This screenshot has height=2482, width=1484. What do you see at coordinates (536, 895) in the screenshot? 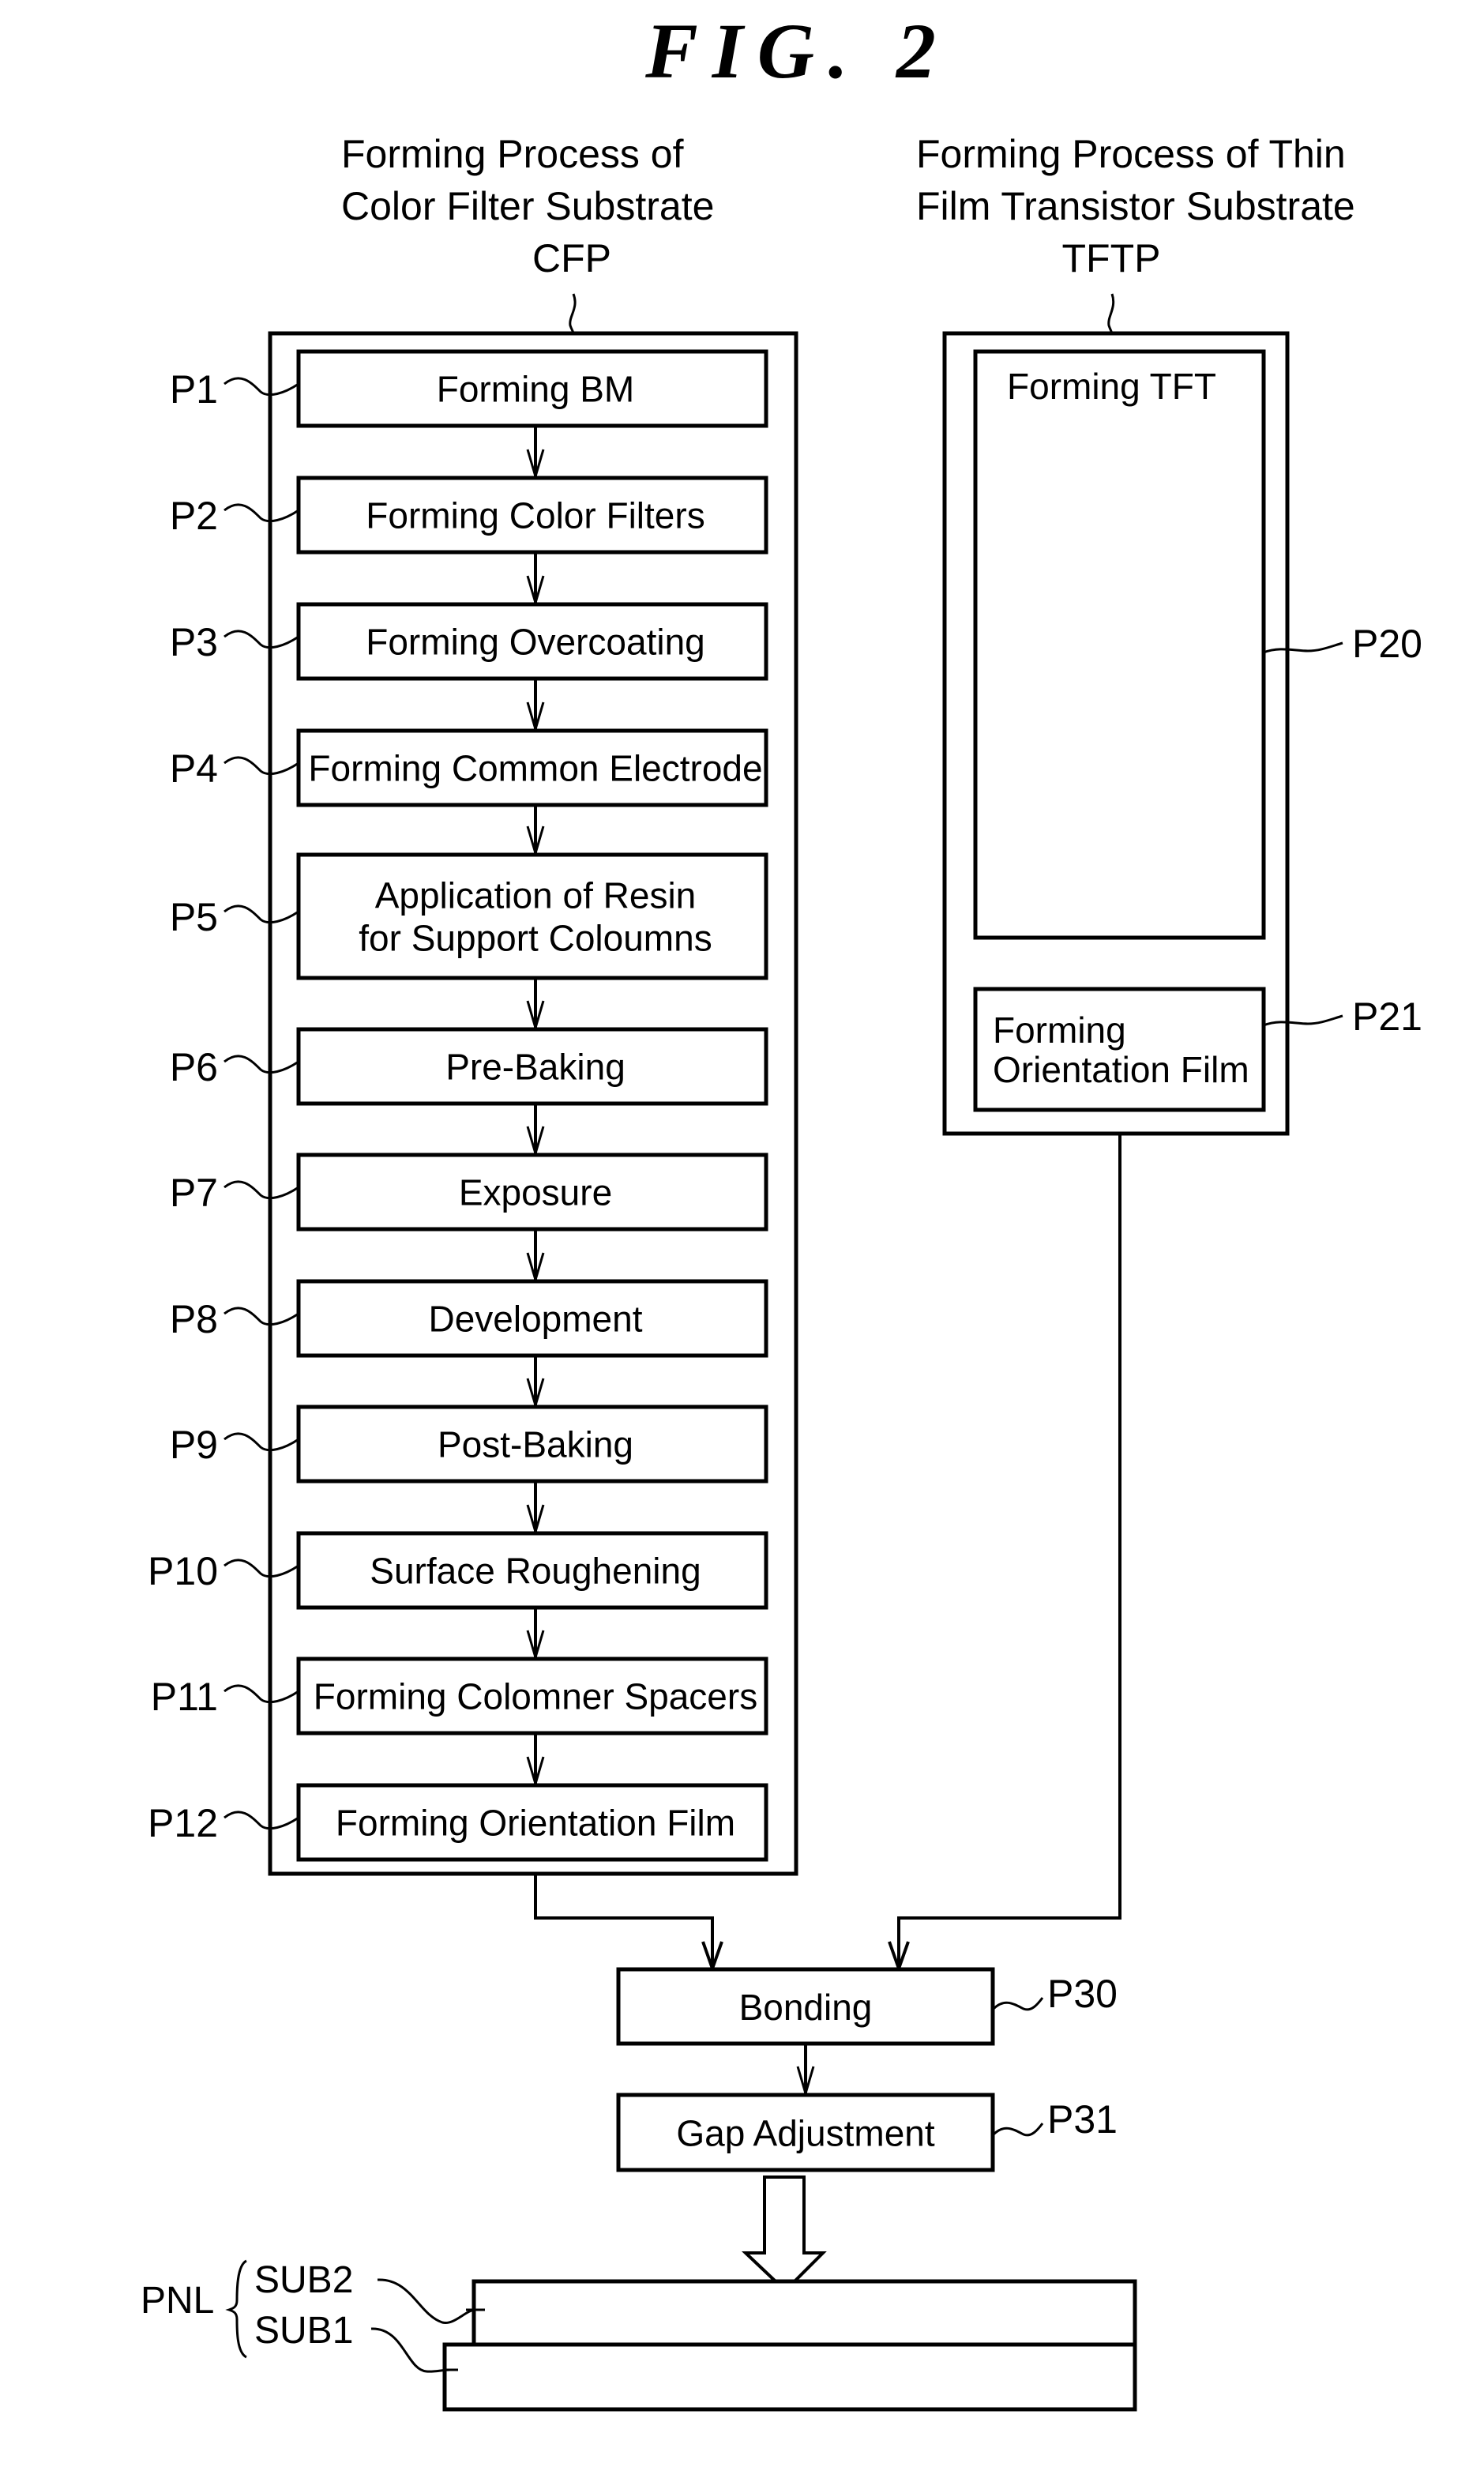
I see `cfp-step-label: Application of Resin` at bounding box center [536, 895].